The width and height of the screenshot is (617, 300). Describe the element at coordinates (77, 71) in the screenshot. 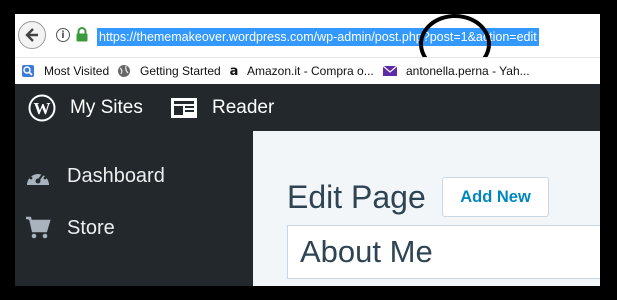

I see `bookmark-label: Most Visited` at that location.